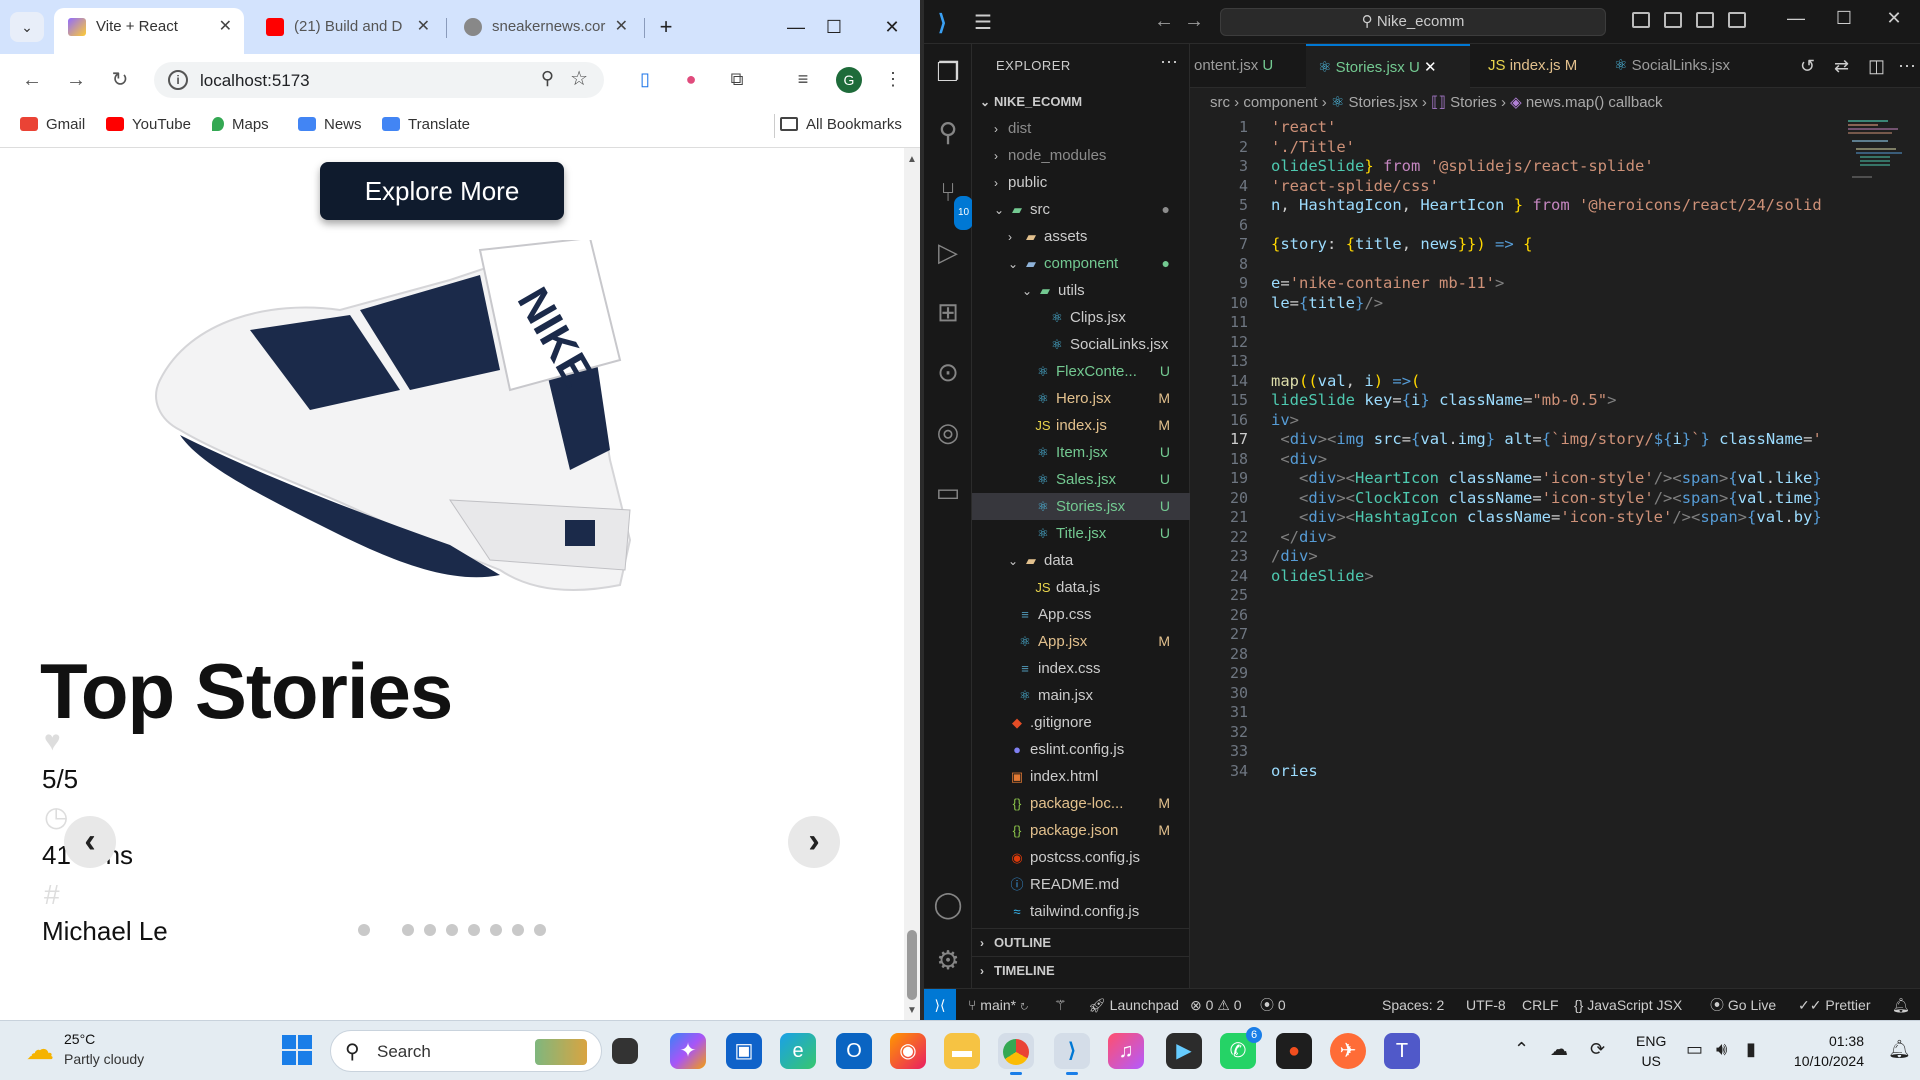 The width and height of the screenshot is (1920, 1080). What do you see at coordinates (1721, 1049) in the screenshot?
I see `volume-icon: 🔊︎` at bounding box center [1721, 1049].